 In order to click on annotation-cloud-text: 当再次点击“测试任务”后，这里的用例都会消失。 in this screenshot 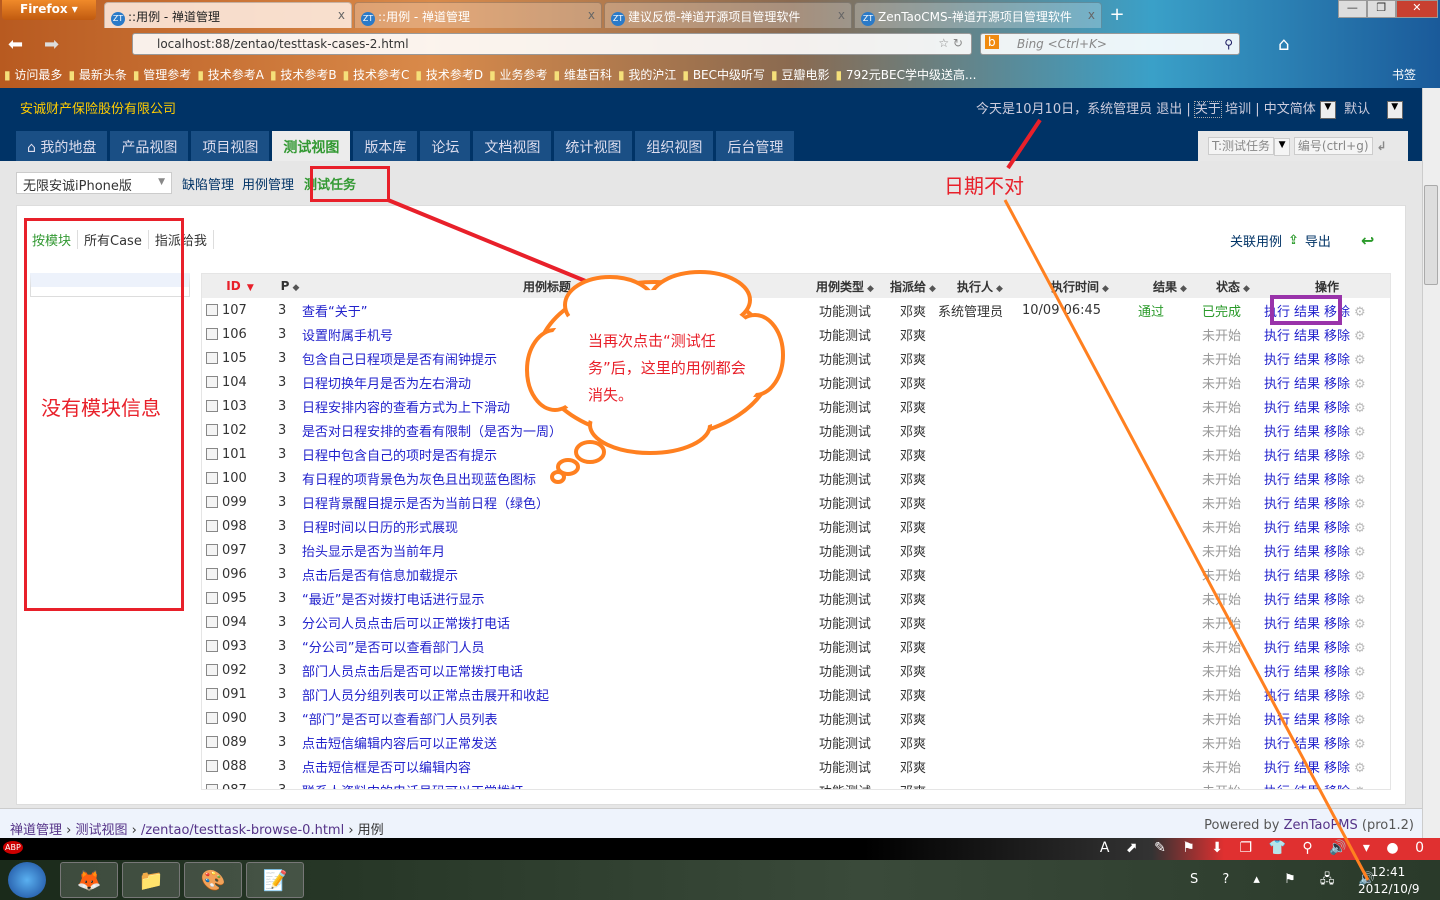, I will do `click(667, 368)`.